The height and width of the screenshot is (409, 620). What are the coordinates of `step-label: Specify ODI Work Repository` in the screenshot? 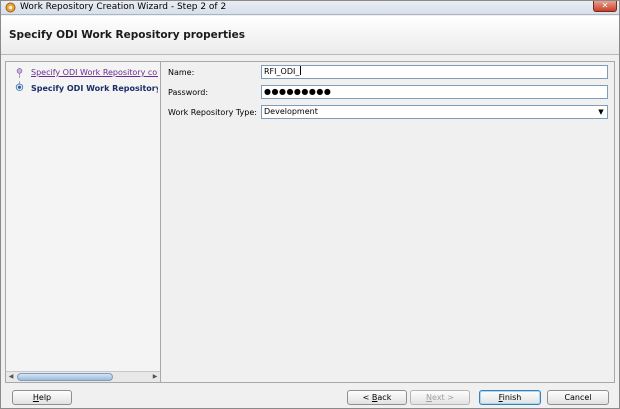 It's located at (94, 88).